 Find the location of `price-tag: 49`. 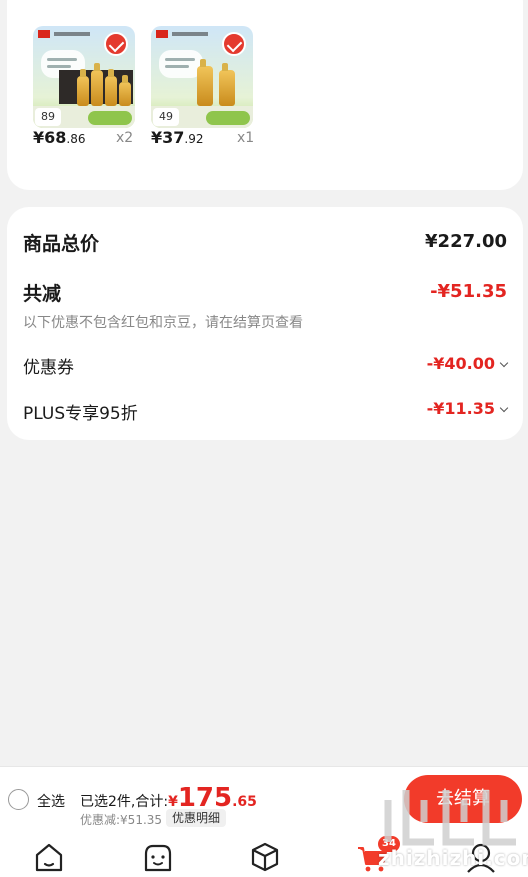

price-tag: 49 is located at coordinates (166, 117).